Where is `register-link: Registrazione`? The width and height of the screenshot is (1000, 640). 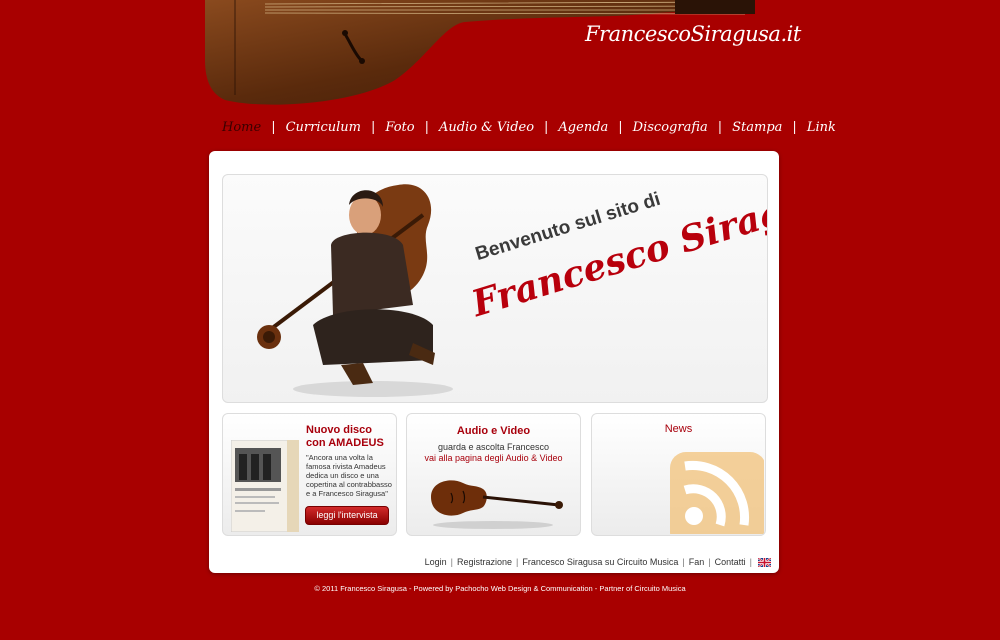
register-link: Registrazione is located at coordinates (484, 562).